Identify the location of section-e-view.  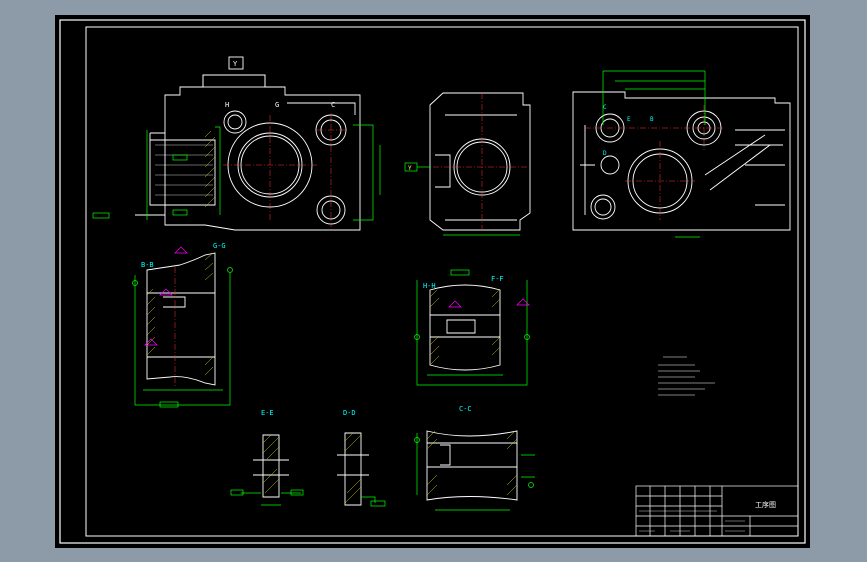
(271, 466).